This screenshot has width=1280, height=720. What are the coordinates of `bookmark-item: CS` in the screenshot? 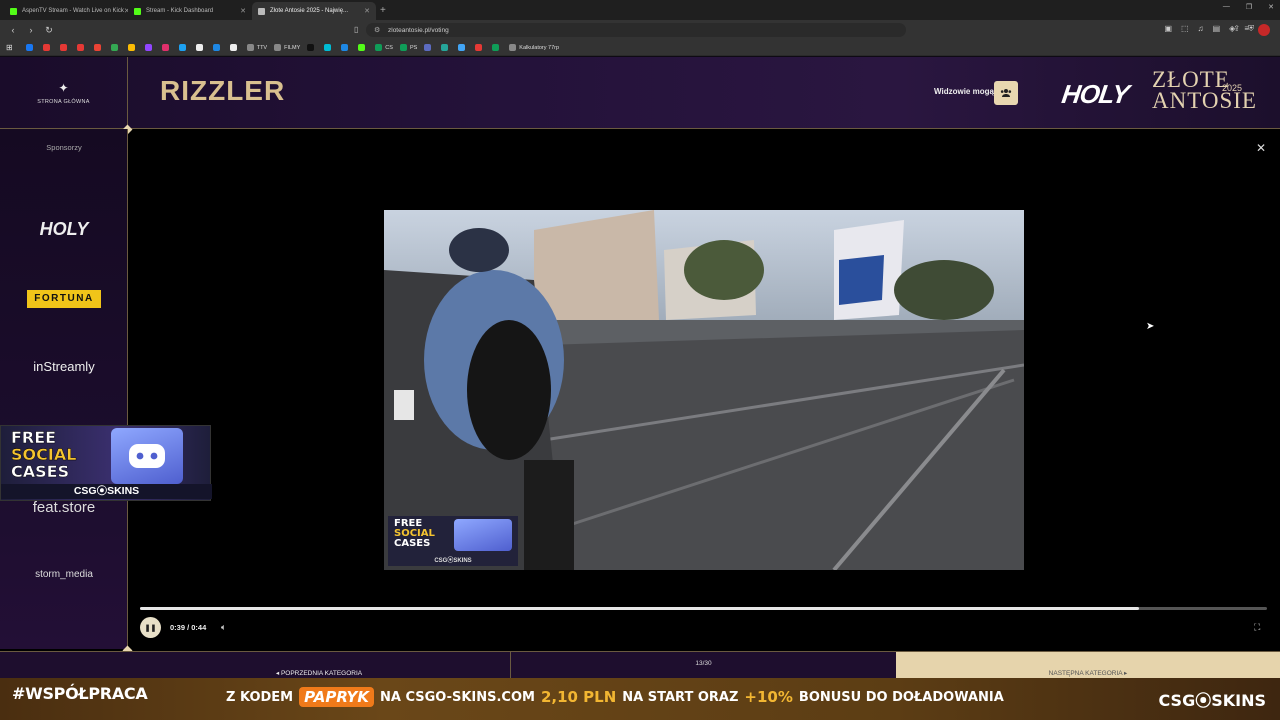 It's located at (384, 47).